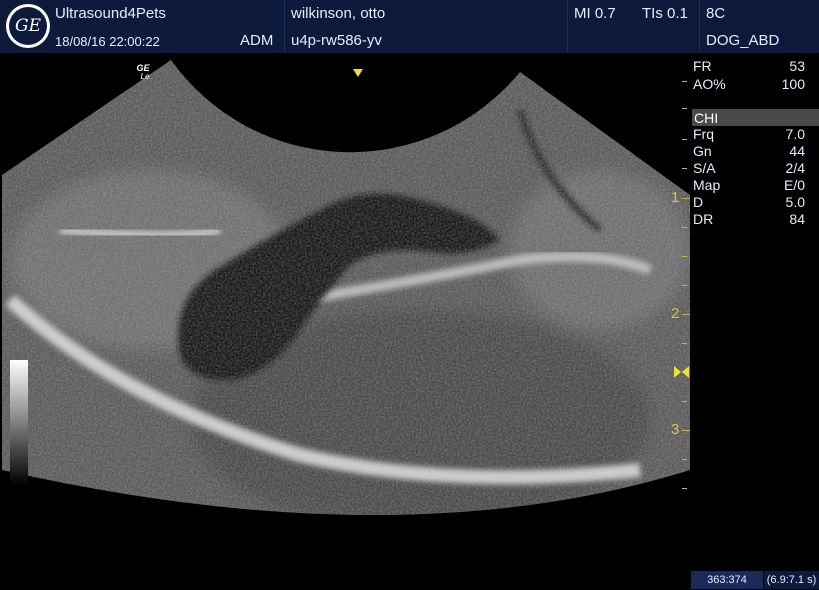 This screenshot has height=590, width=819. Describe the element at coordinates (759, 26) in the screenshot. I see `header-cell-probe: 8C DOG_ABD` at that location.